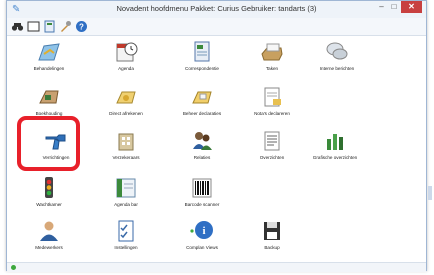 This screenshot has width=434, height=275. I want to click on menu-item-correspondentie: Correspondentie, so click(202, 58).